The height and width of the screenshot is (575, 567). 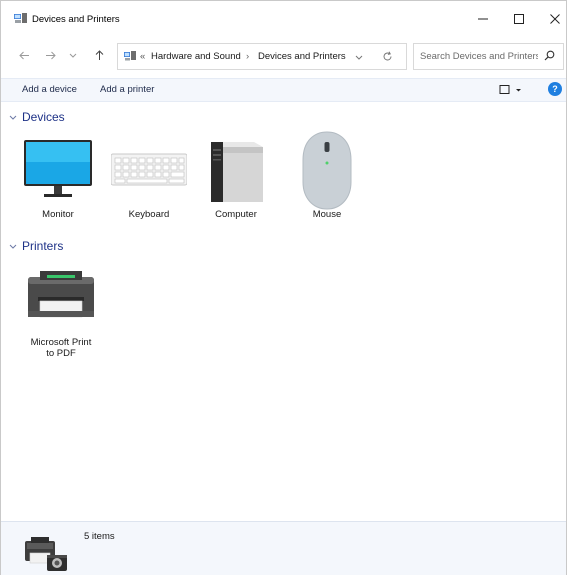 I want to click on recent-locations-button, so click(x=73, y=55).